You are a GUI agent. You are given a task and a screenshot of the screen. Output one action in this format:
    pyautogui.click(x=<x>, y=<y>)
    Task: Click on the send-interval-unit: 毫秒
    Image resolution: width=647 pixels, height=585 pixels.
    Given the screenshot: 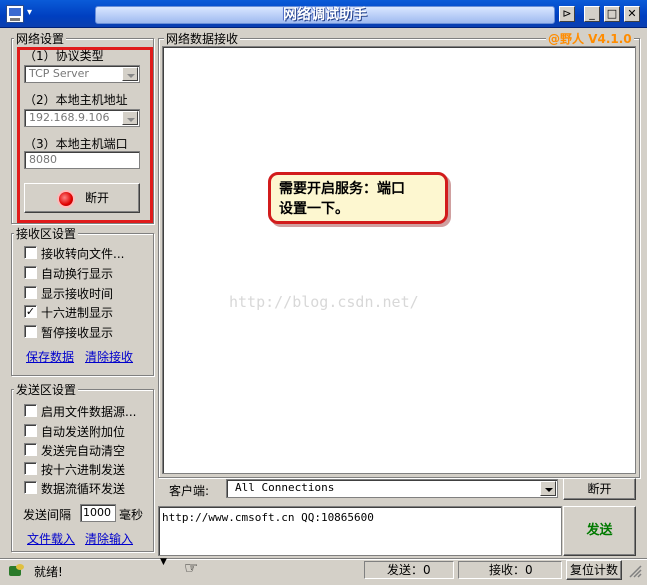 What is the action you would take?
    pyautogui.click(x=131, y=515)
    